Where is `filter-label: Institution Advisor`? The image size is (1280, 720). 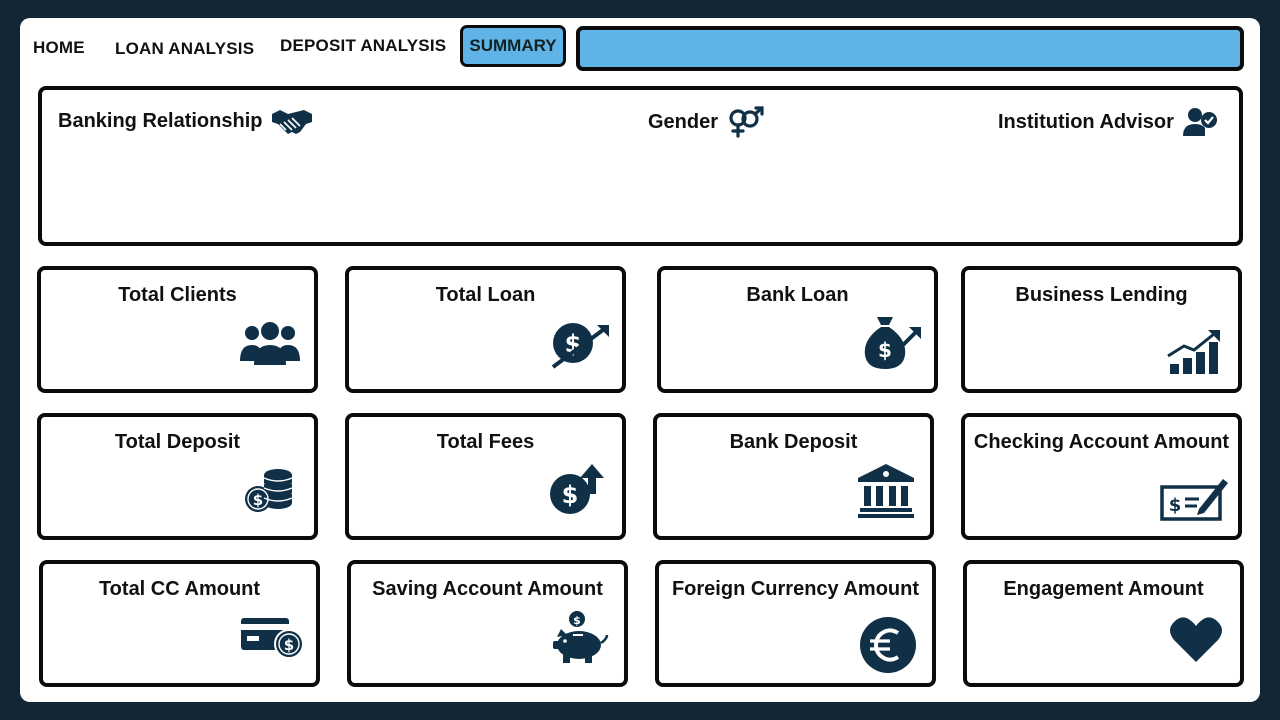
filter-label: Institution Advisor is located at coordinates (1086, 121).